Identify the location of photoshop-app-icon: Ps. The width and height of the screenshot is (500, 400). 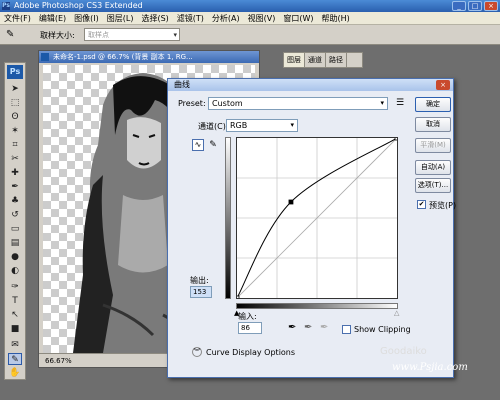
(6, 6).